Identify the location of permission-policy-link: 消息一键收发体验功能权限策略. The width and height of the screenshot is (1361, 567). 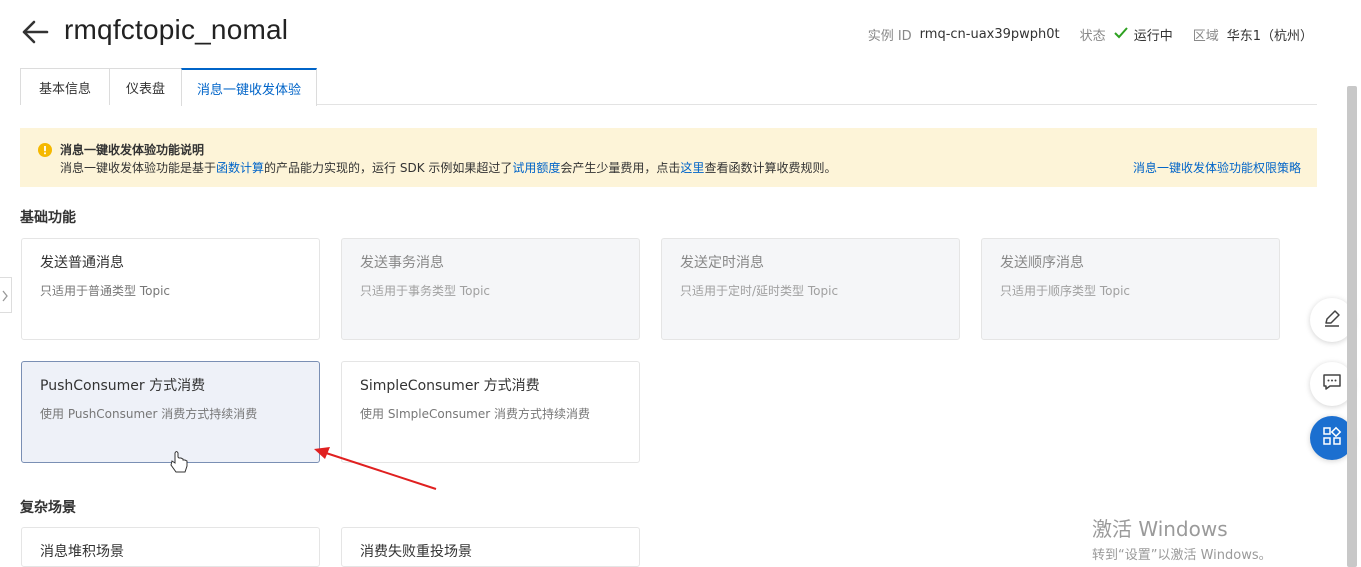
(1217, 167).